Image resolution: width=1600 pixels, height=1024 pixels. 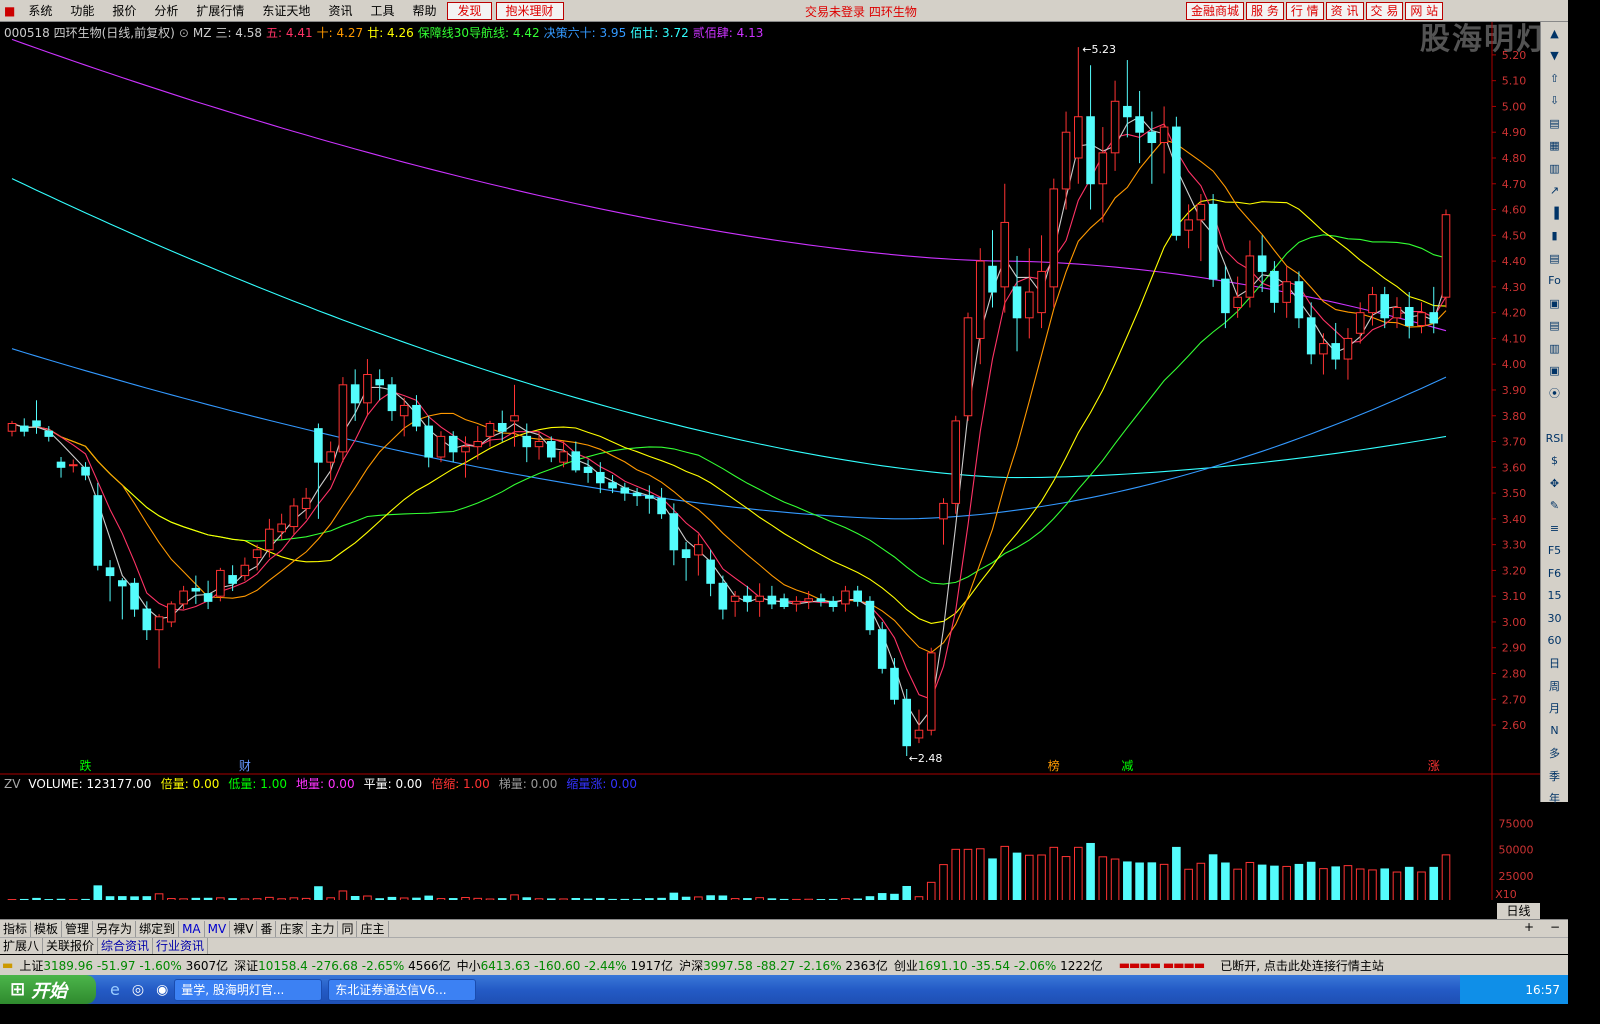 What do you see at coordinates (340, 11) in the screenshot?
I see `menu-item: 资讯` at bounding box center [340, 11].